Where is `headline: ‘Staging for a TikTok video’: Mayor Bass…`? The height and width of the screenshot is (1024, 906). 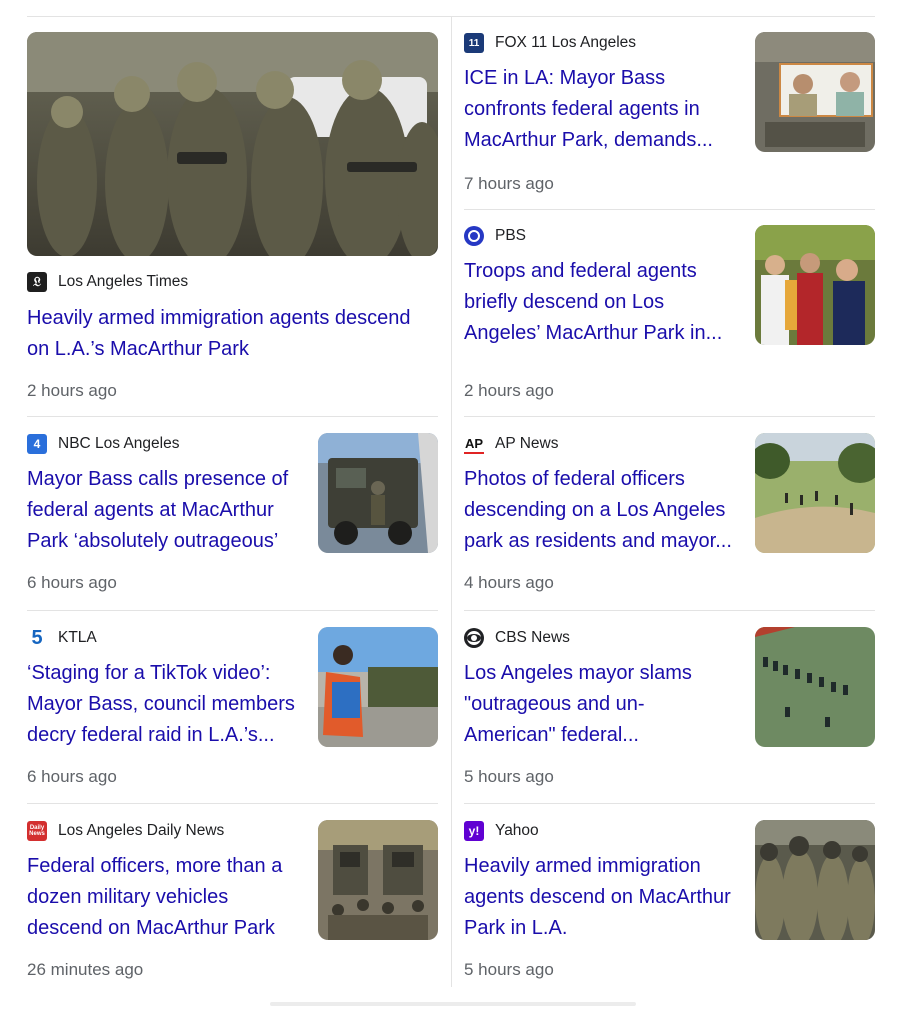
headline: ‘Staging for a TikTok video’: Mayor Bass… is located at coordinates (169, 704).